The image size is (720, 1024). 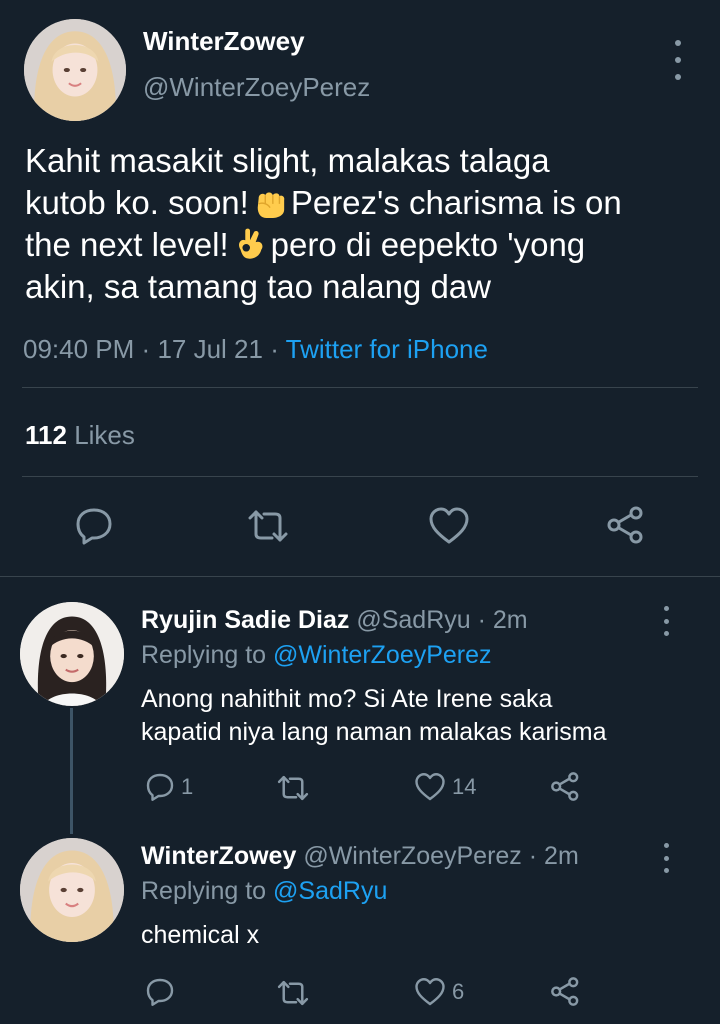 I want to click on likes-summary: 112 Likes, so click(x=80, y=435).